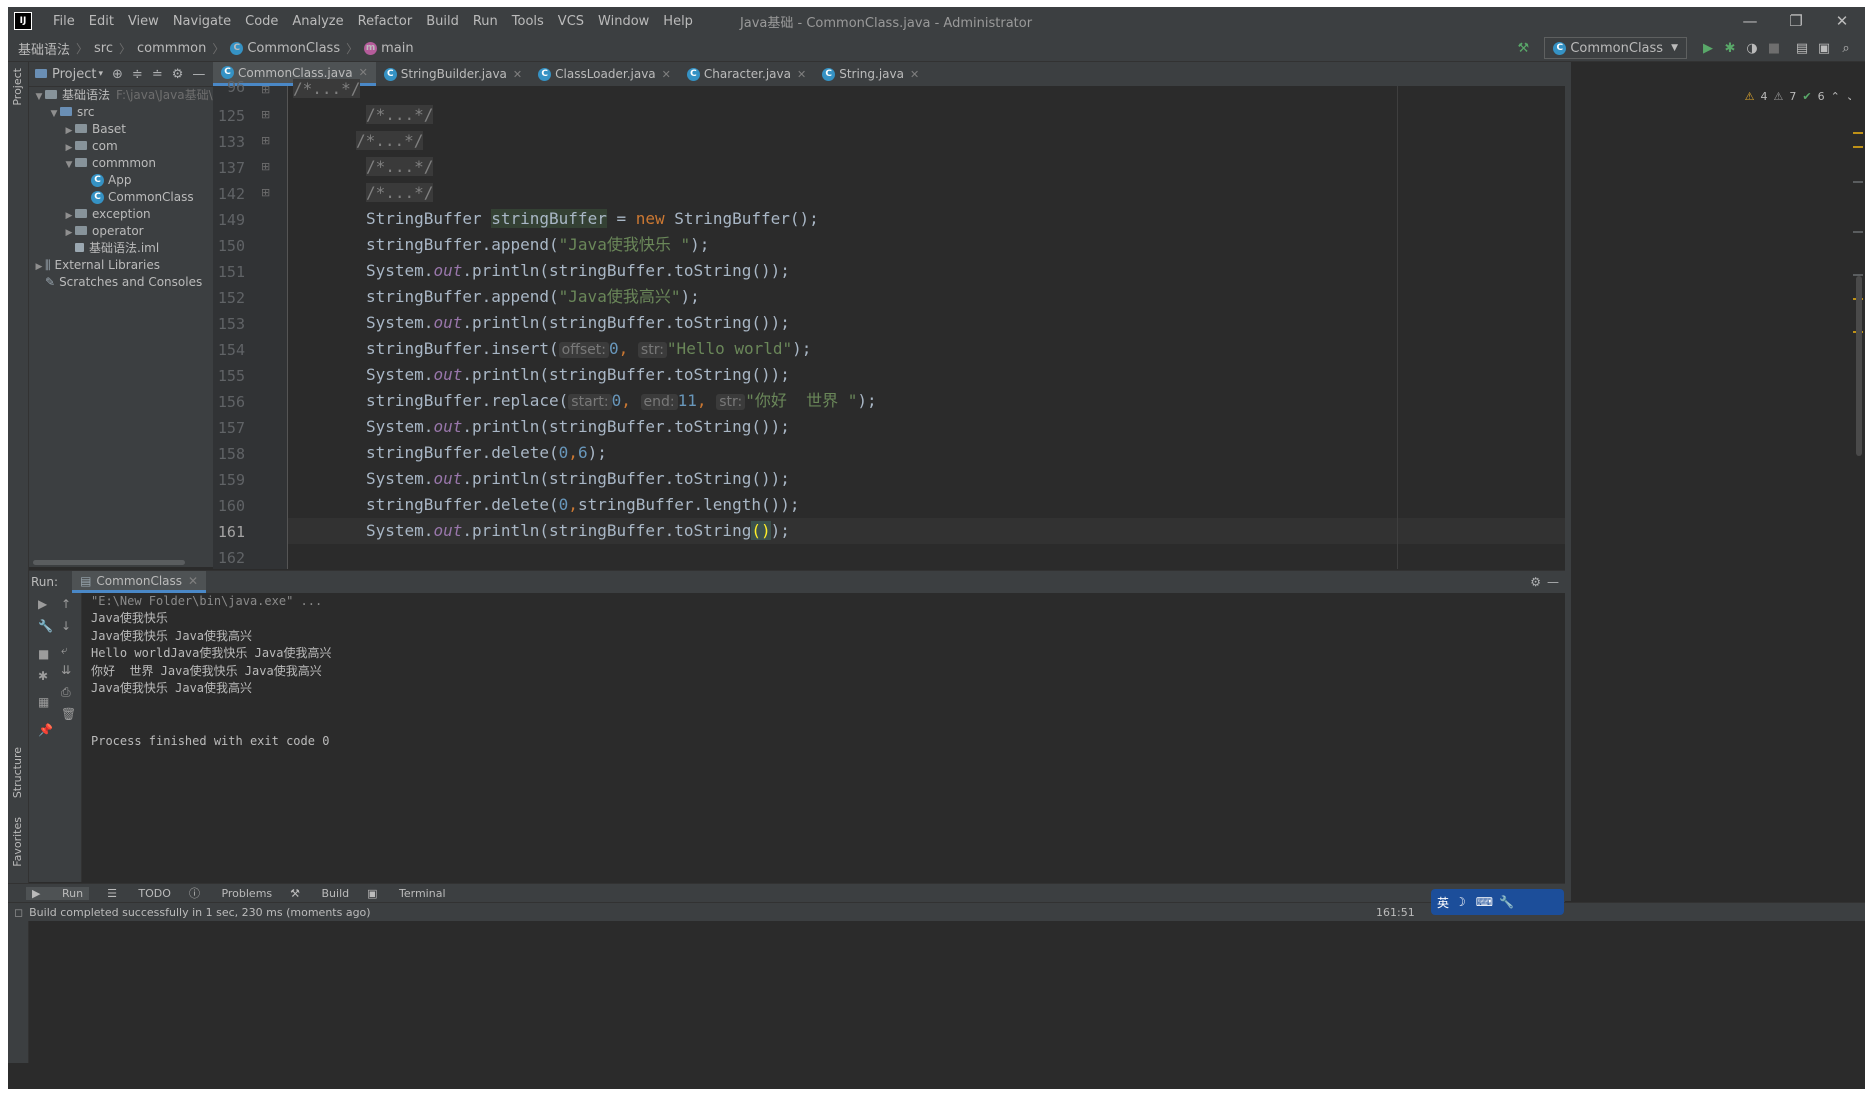 The height and width of the screenshot is (1096, 1873). I want to click on expand-all-icon: ≑, so click(137, 74).